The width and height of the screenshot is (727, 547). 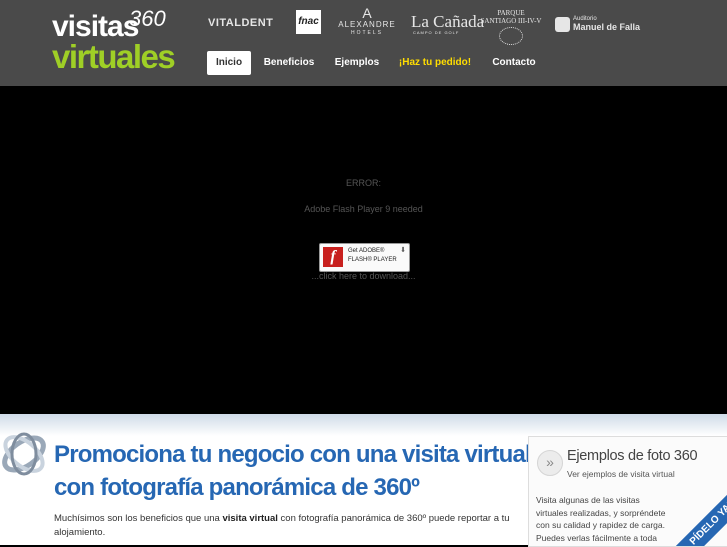 What do you see at coordinates (237, 487) in the screenshot?
I see `headline-line-2: con fotografía panorámica de 360º` at bounding box center [237, 487].